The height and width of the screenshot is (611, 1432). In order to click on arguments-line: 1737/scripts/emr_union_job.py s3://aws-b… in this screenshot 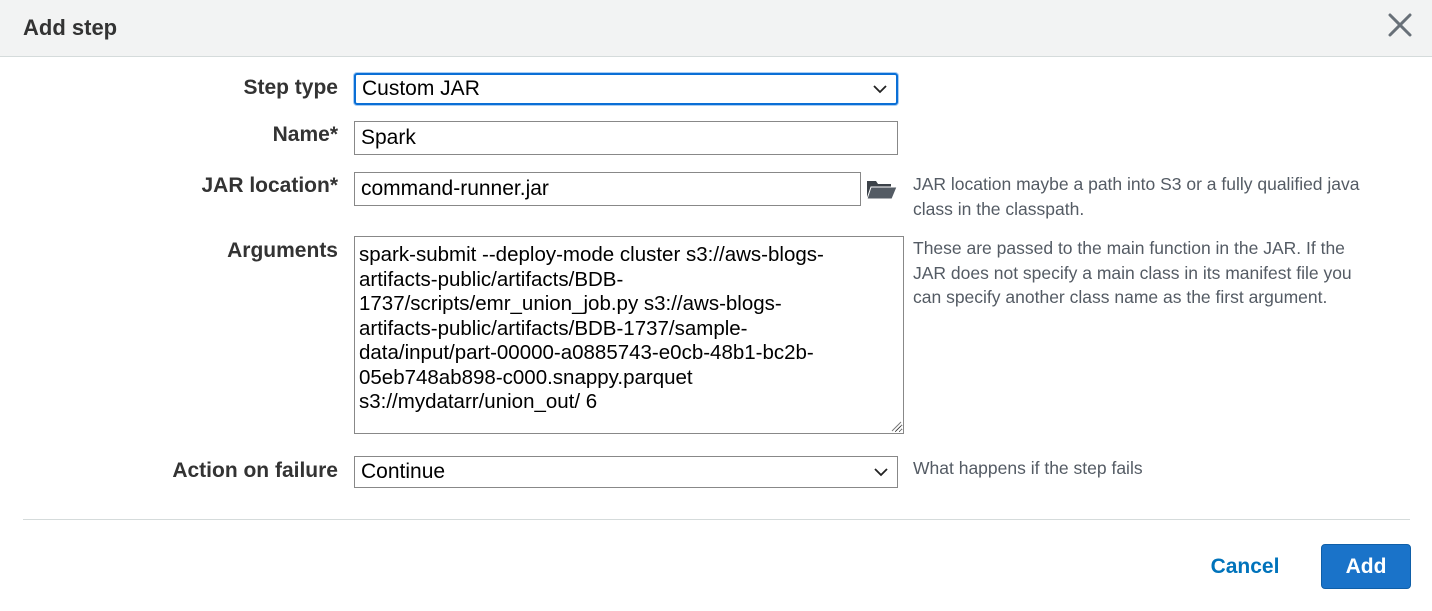, I will do `click(570, 303)`.